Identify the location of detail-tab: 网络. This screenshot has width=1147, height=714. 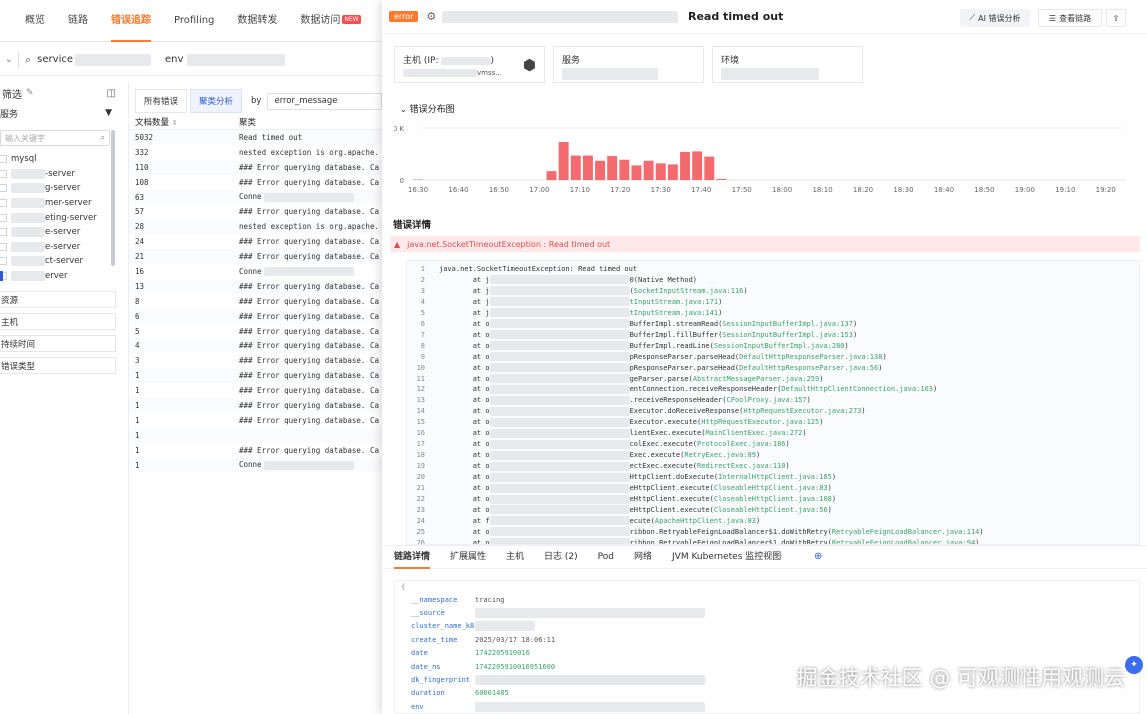
(643, 557).